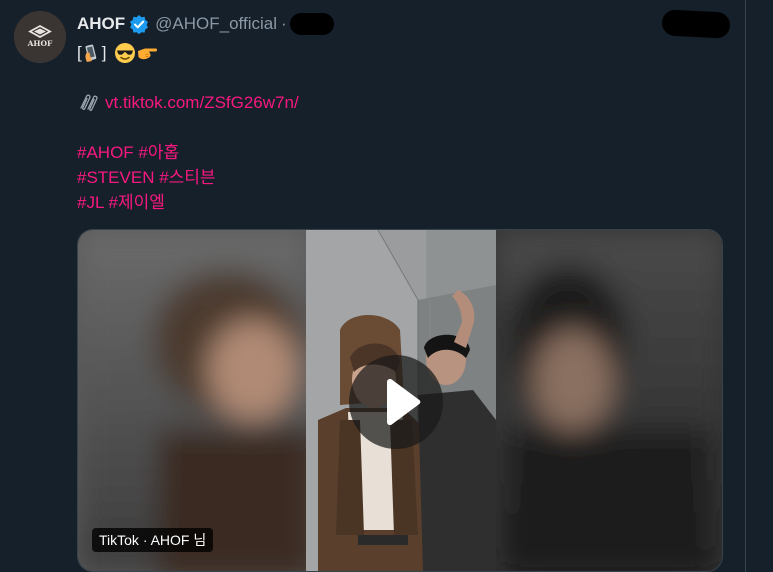 The image size is (773, 572). Describe the element at coordinates (40, 37) in the screenshot. I see `avatar: AHOF` at that location.